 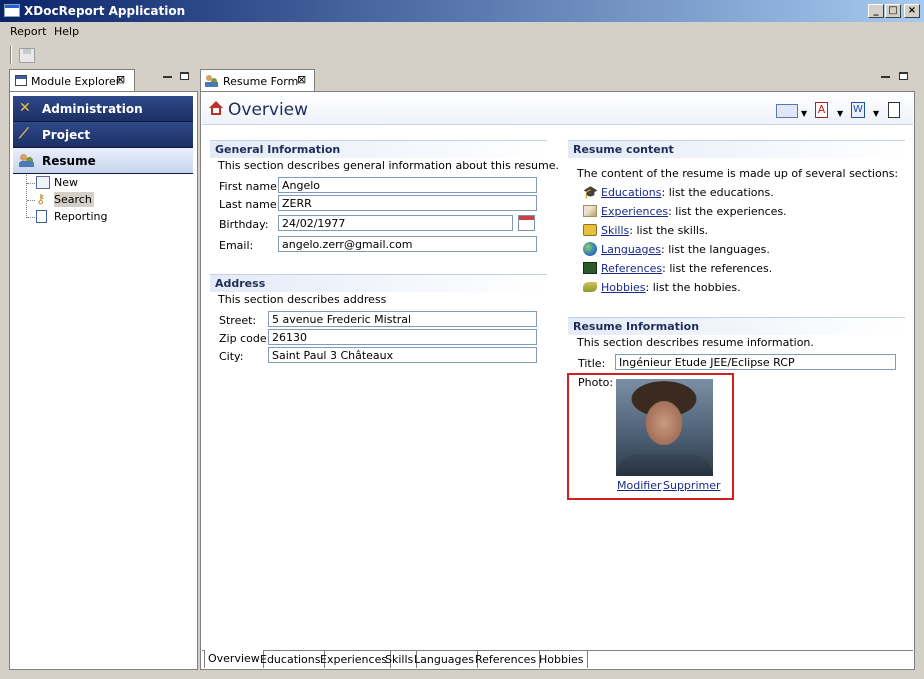 What do you see at coordinates (736, 149) in the screenshot?
I see `resume-content-header: Resume content` at bounding box center [736, 149].